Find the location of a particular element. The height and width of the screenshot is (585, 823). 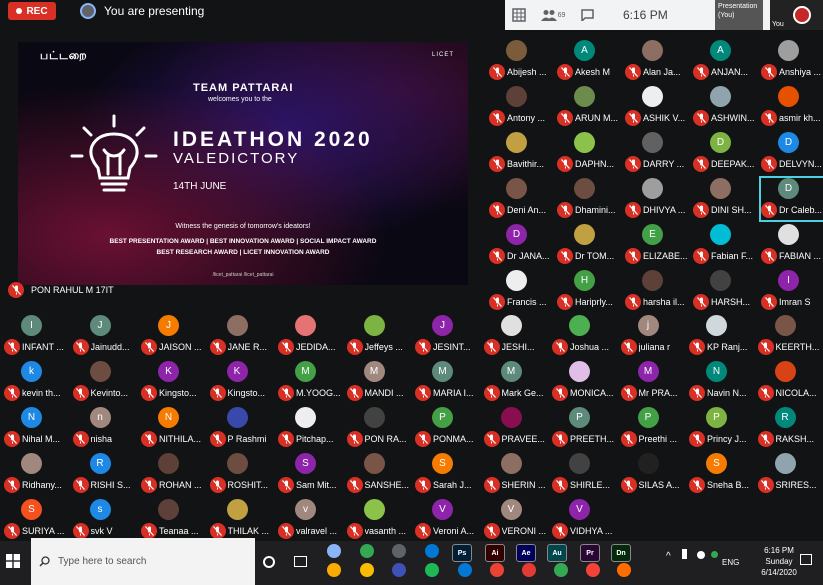

windows-start-icon is located at coordinates (13, 563).